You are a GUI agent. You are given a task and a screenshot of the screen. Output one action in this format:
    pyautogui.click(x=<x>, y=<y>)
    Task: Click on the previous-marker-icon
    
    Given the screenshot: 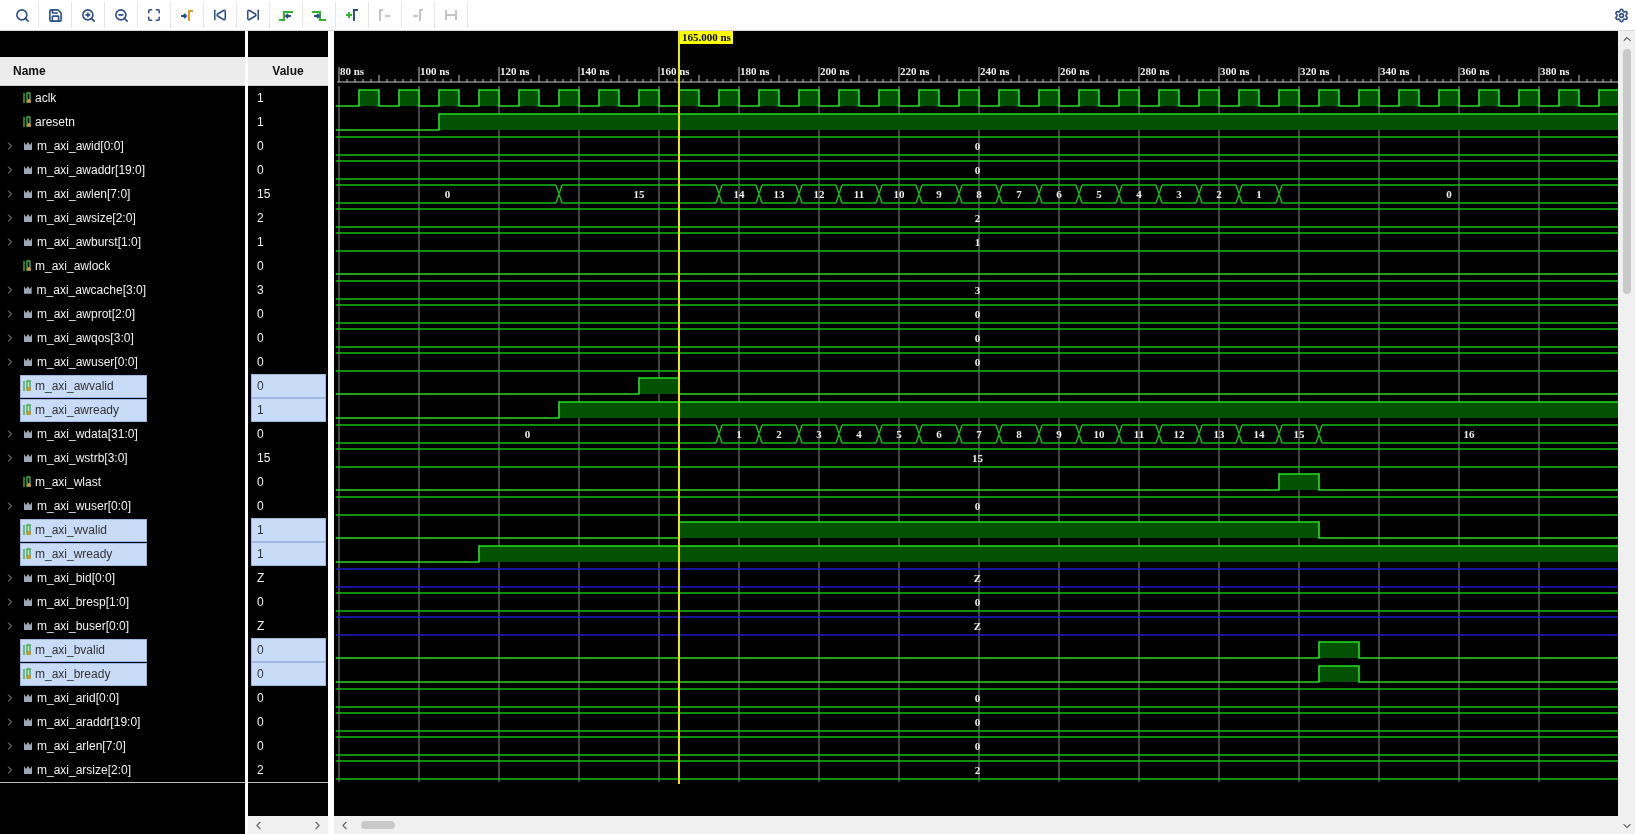 What is the action you would take?
    pyautogui.click(x=385, y=15)
    